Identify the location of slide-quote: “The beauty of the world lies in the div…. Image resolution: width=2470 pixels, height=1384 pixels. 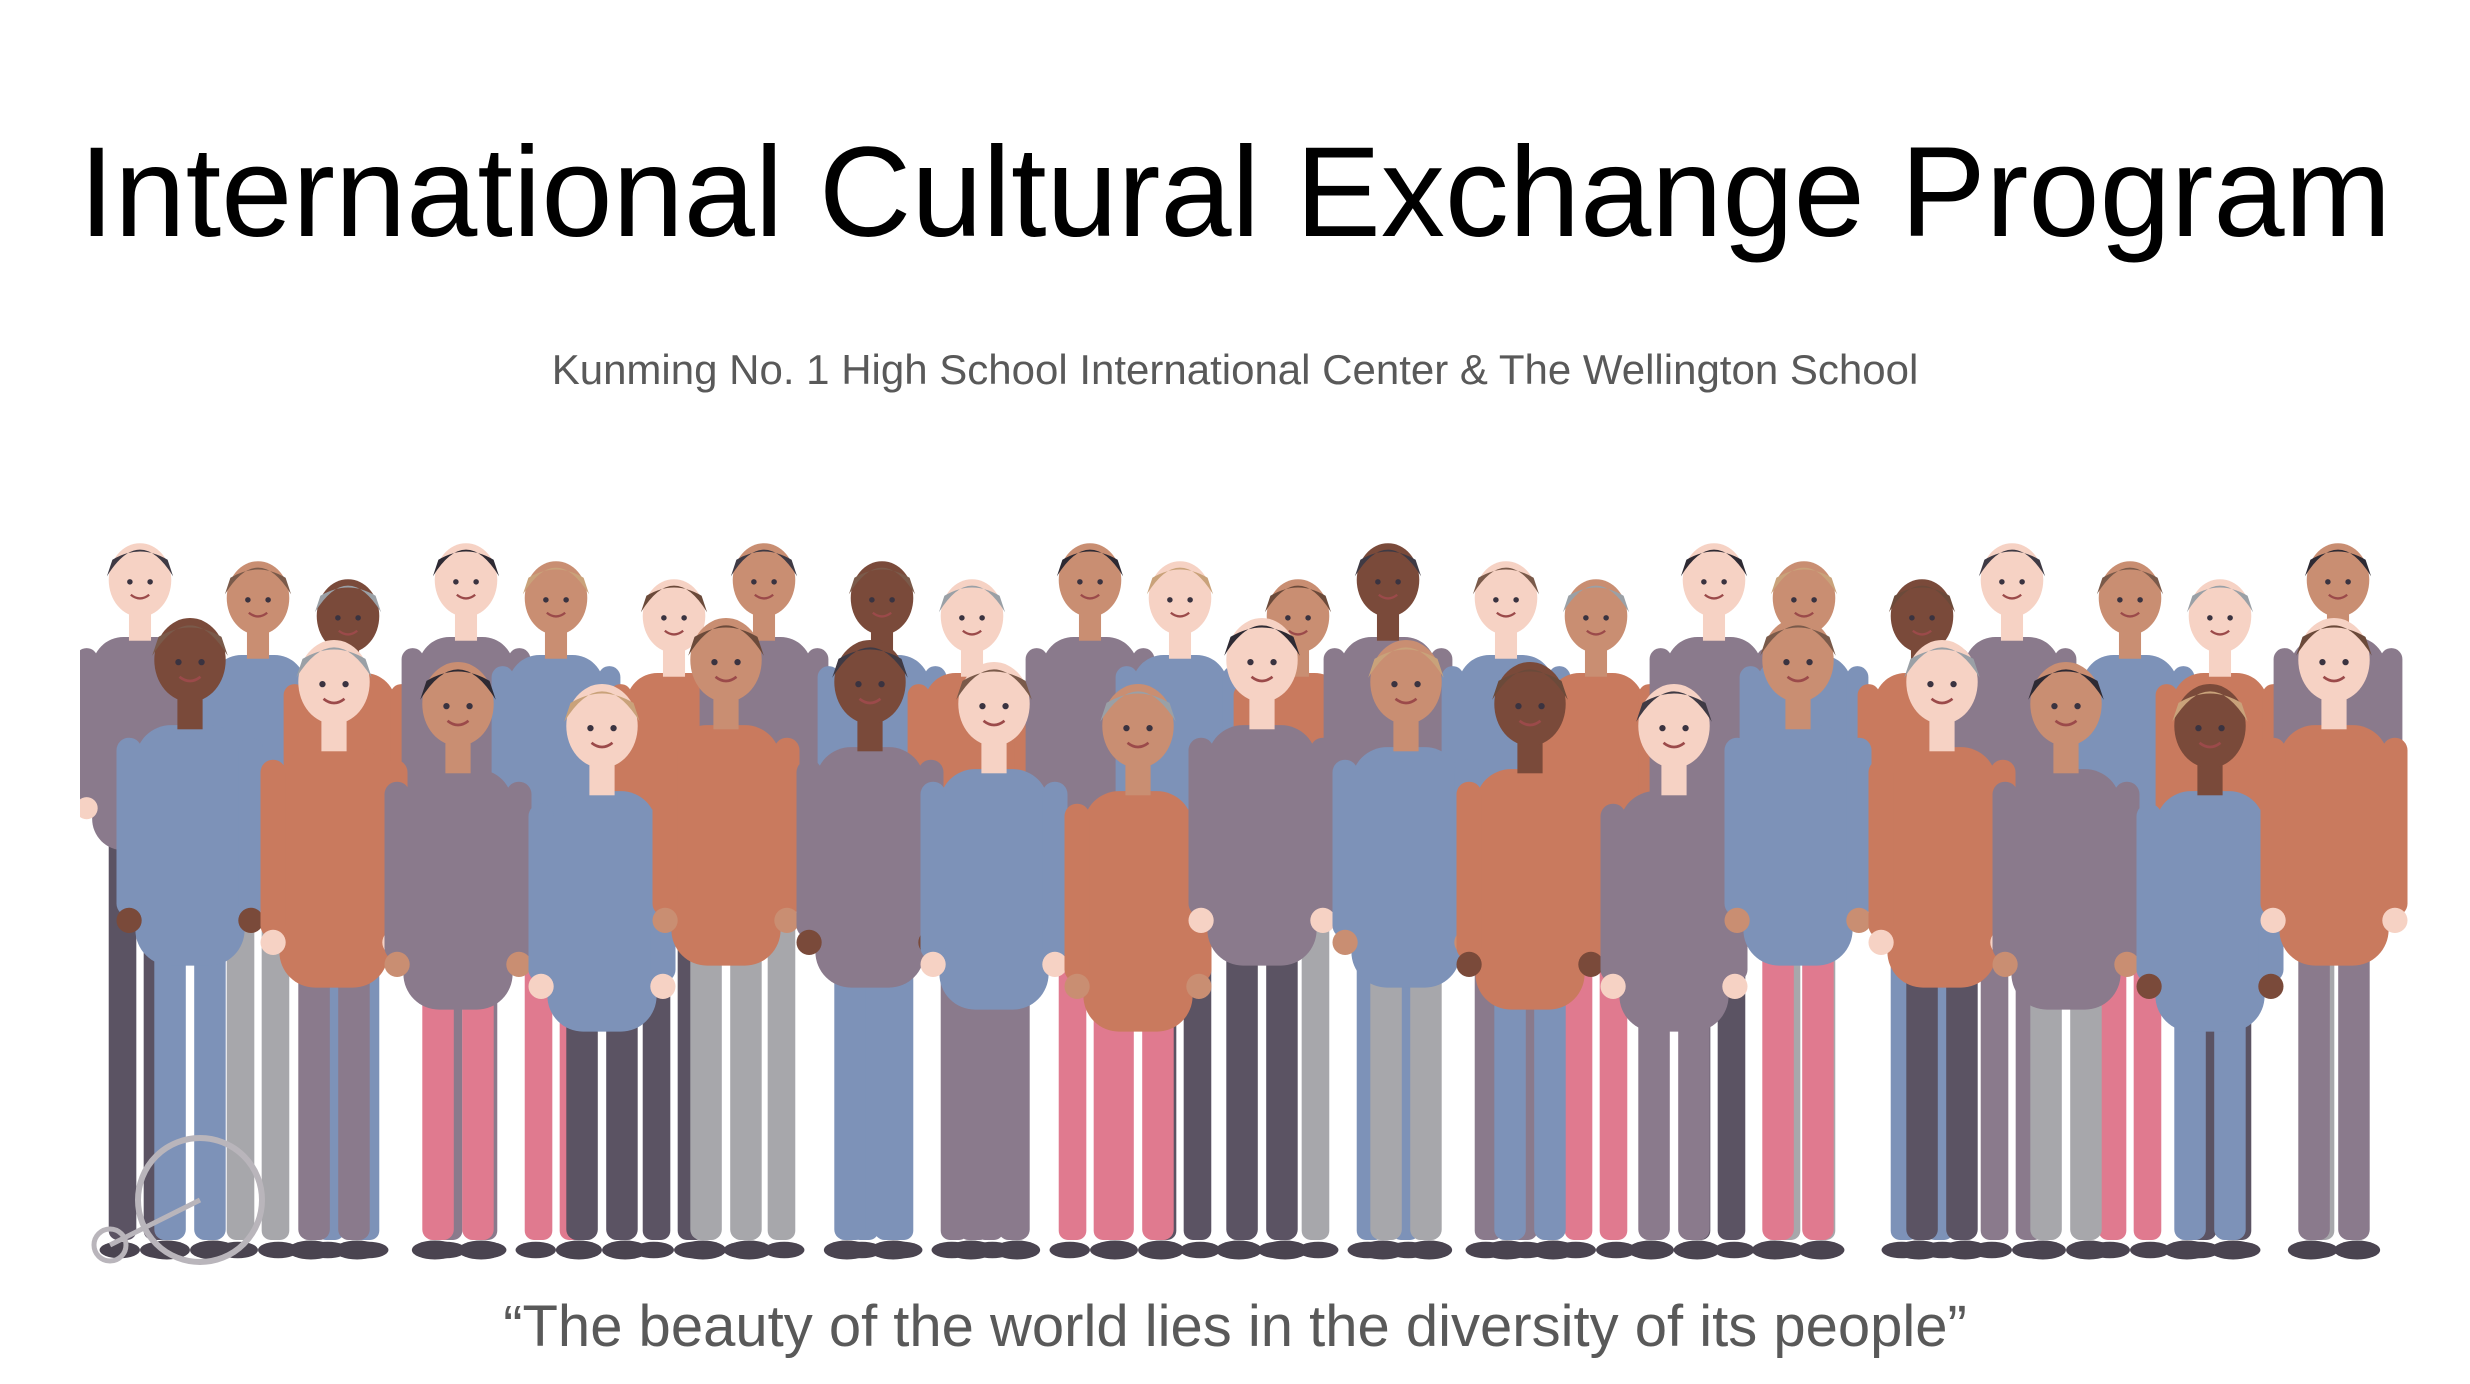
(1235, 1326).